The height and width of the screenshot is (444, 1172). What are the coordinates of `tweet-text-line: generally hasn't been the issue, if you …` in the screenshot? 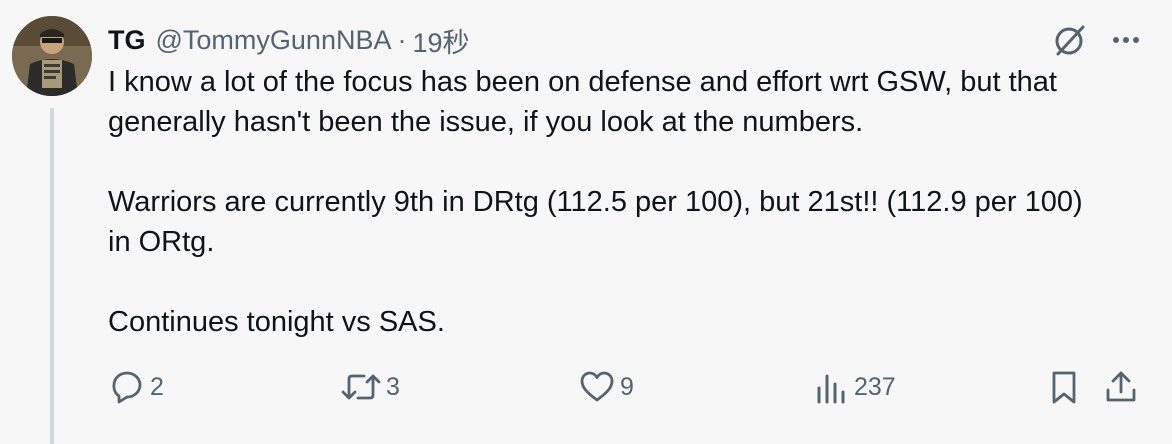 It's located at (486, 122).